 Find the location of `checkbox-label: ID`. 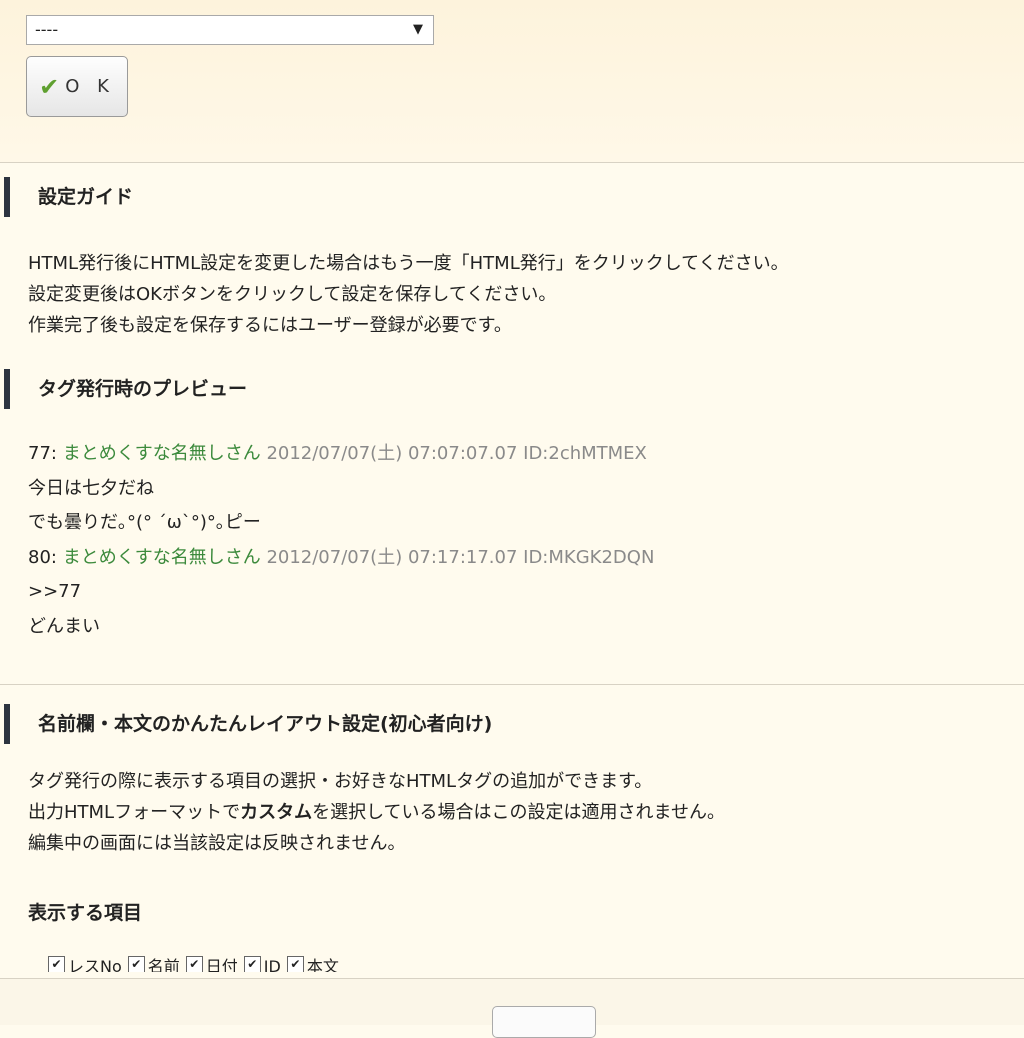

checkbox-label: ID is located at coordinates (272, 964).